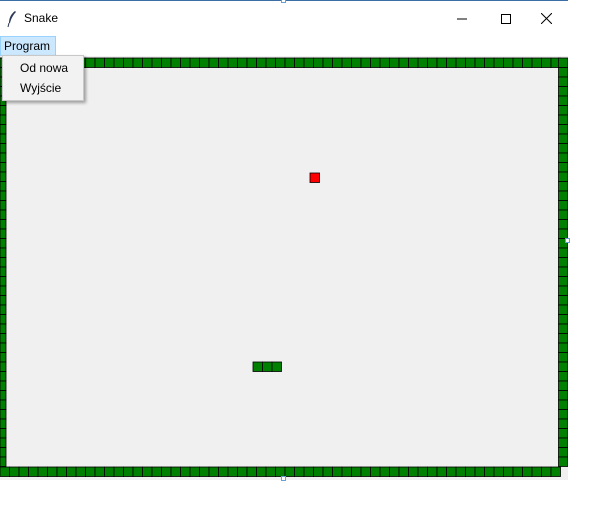  What do you see at coordinates (43, 88) in the screenshot?
I see `menu-item-exit: Wyjście` at bounding box center [43, 88].